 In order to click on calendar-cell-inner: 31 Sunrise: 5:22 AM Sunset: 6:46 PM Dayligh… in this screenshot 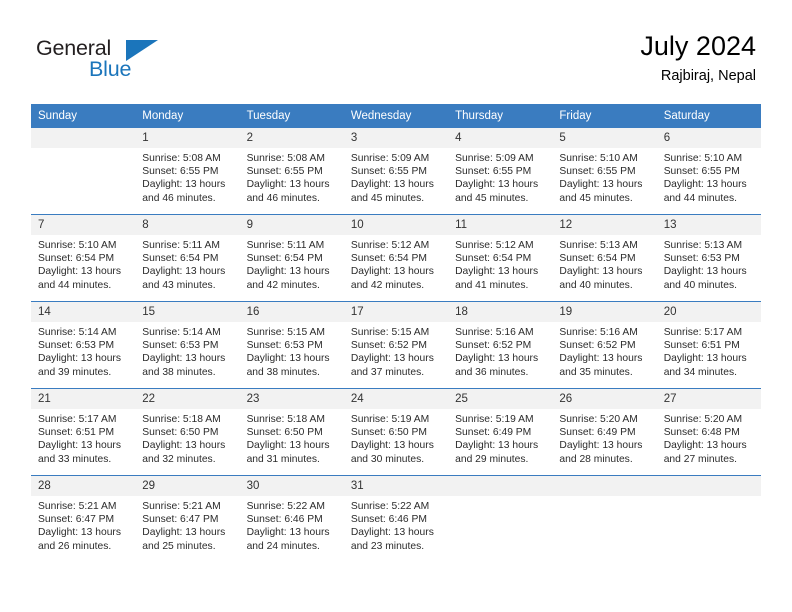, I will do `click(396, 519)`.